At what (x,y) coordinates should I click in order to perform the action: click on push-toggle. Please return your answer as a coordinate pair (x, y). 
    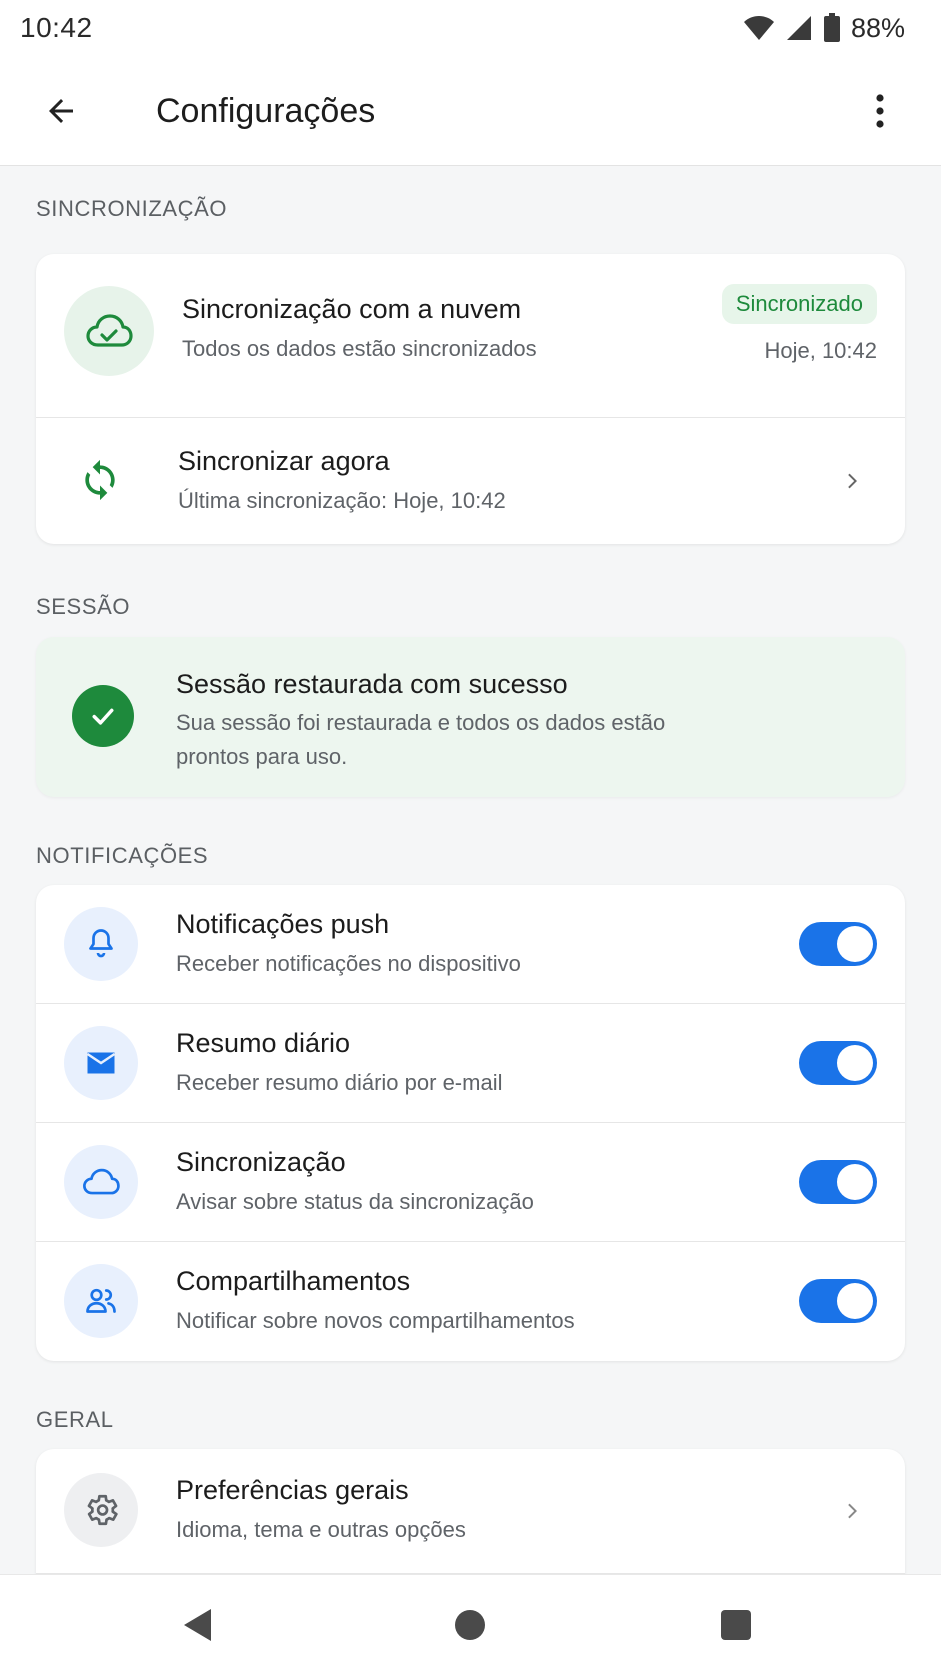
    Looking at the image, I should click on (838, 944).